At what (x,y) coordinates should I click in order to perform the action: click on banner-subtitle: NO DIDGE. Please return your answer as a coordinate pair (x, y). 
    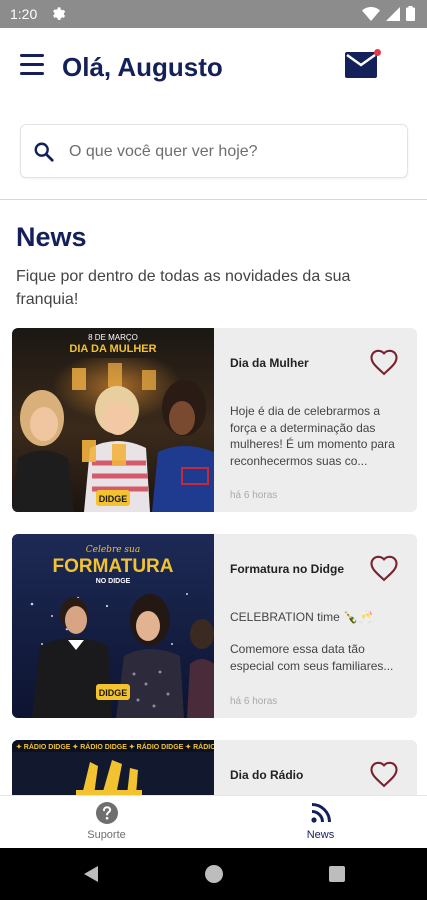
    Looking at the image, I should click on (113, 581).